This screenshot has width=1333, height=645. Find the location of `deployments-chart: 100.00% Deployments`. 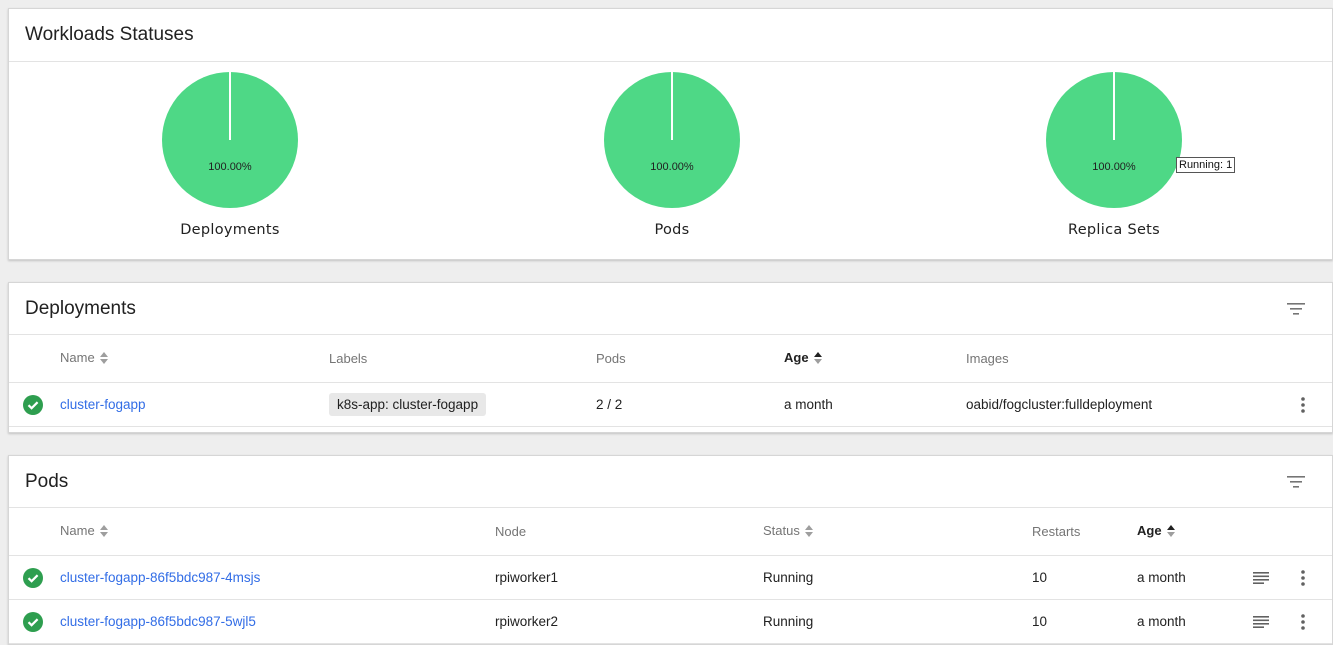

deployments-chart: 100.00% Deployments is located at coordinates (230, 154).